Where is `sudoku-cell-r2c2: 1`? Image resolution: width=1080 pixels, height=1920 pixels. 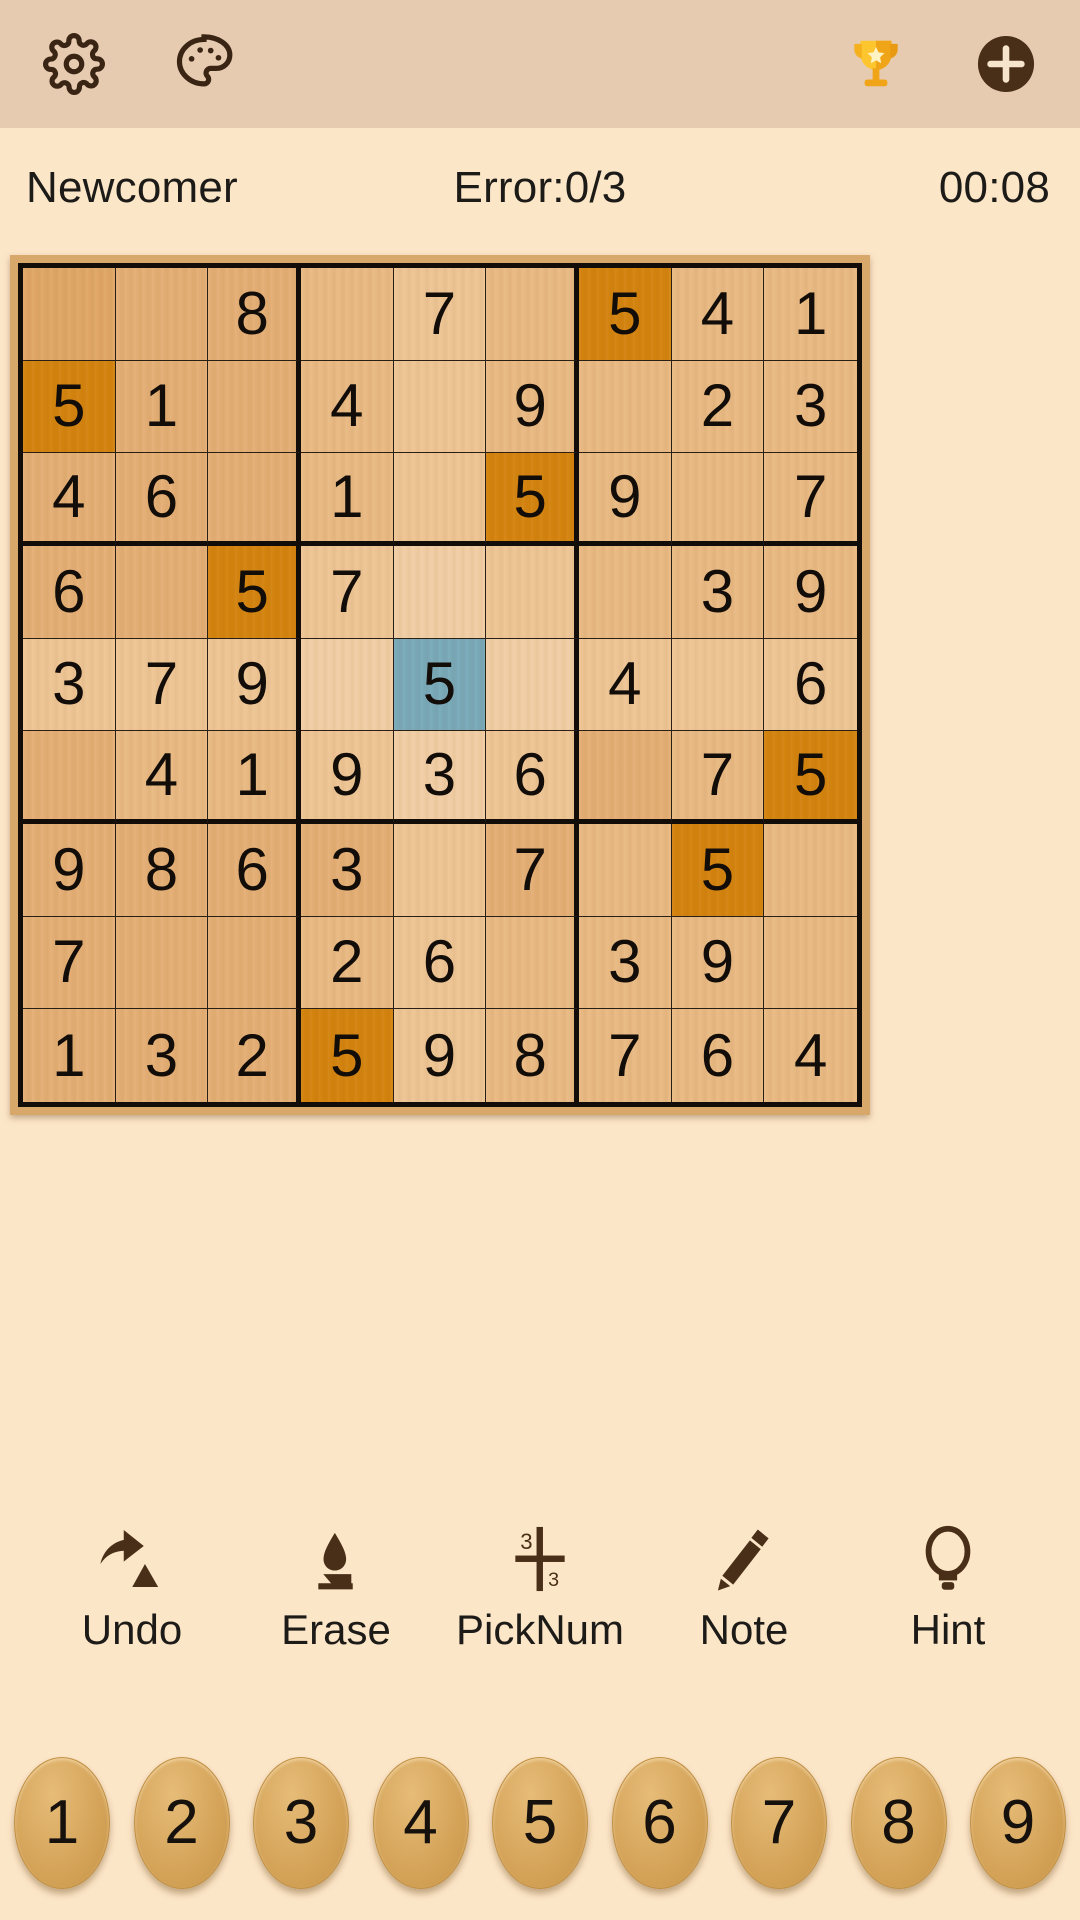 sudoku-cell-r2c2: 1 is located at coordinates (162, 407).